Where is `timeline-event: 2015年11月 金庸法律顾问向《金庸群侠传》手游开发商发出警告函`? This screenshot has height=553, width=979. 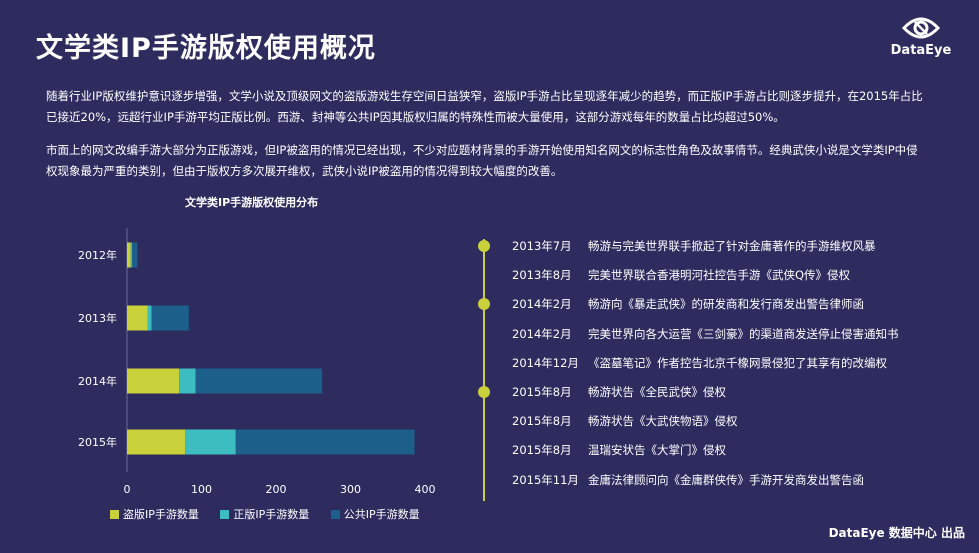
timeline-event: 2015年11月 金庸法律顾问向《金庸群侠传》手游开发商发出警告函 is located at coordinates (705, 484).